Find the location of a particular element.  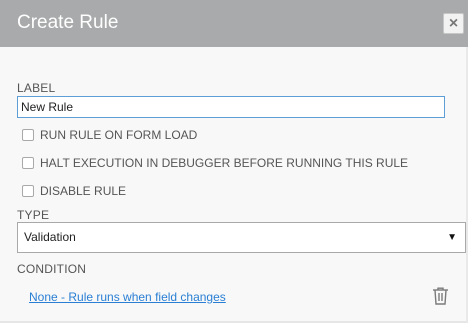

close-button: × is located at coordinates (453, 23).